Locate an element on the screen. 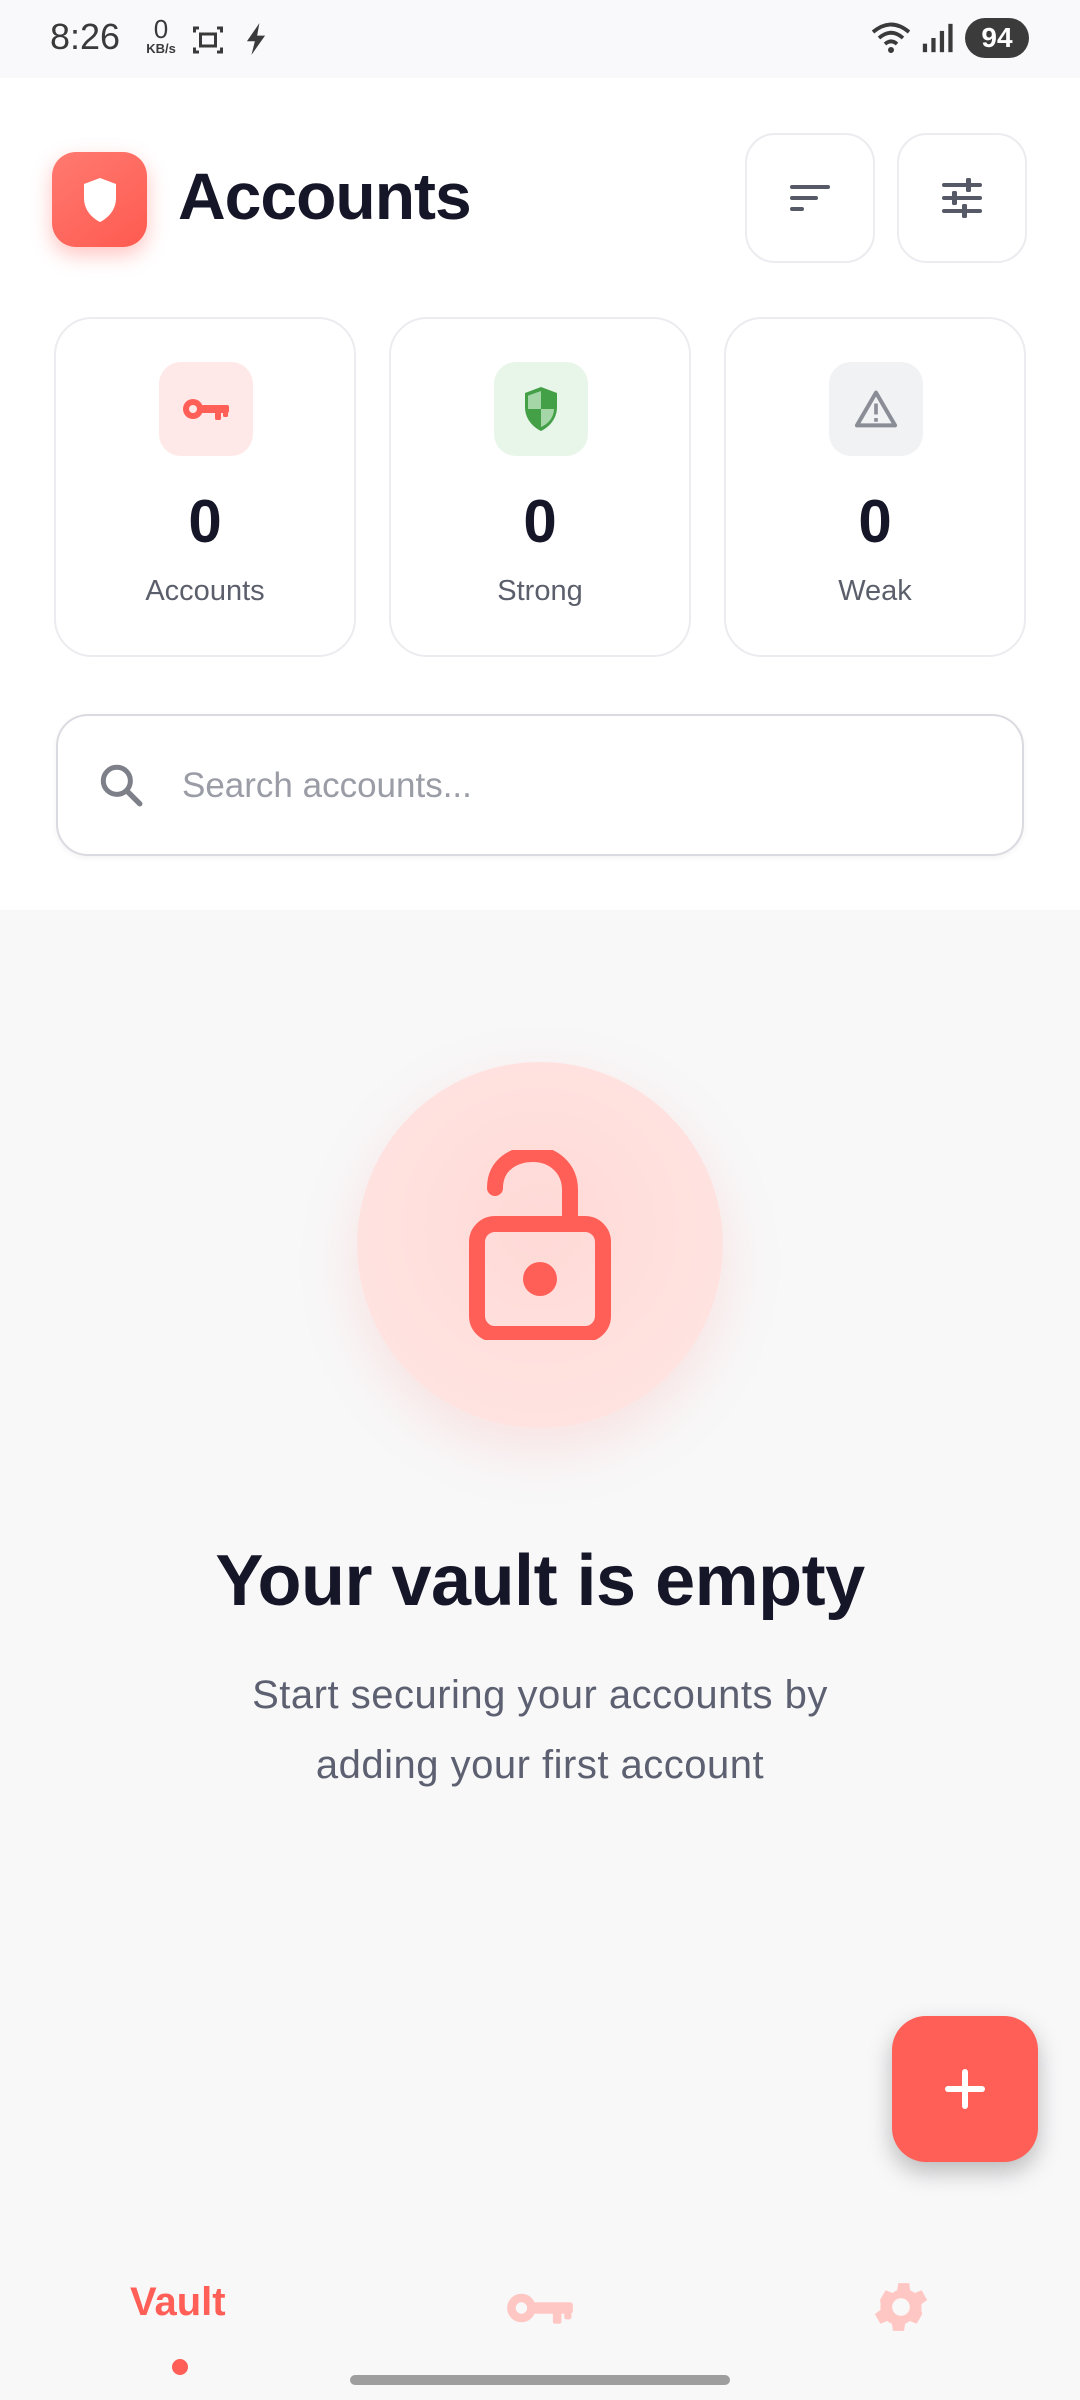  search-input is located at coordinates (582, 786).